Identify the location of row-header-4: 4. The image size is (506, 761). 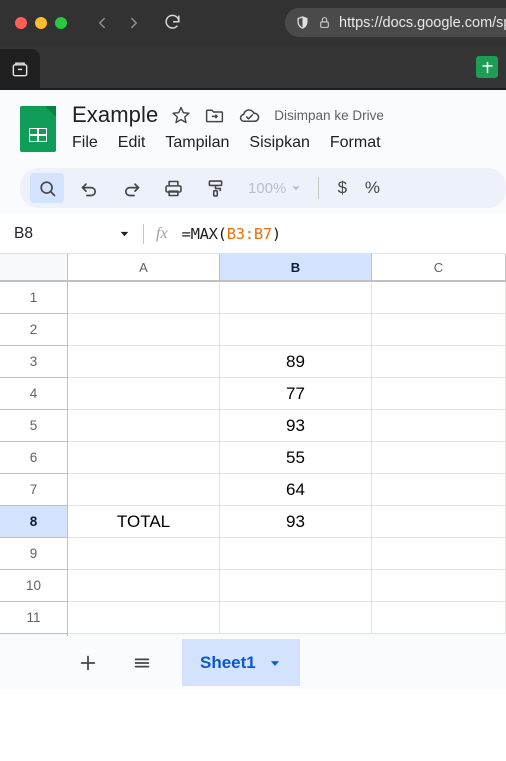
(34, 394).